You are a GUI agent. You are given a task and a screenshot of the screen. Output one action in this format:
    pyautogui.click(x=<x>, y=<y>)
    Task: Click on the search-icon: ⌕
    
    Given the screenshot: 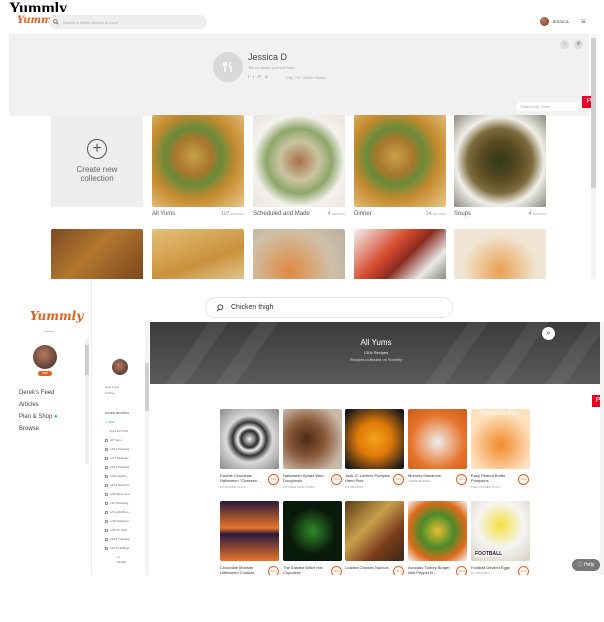 What is the action you would take?
    pyautogui.click(x=548, y=333)
    